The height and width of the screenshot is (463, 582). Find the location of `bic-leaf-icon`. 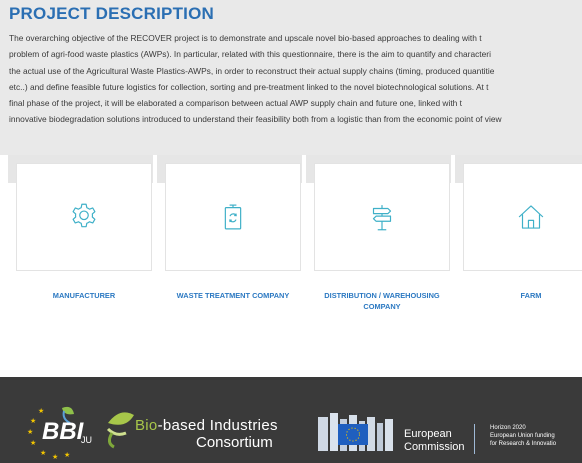

bic-leaf-icon is located at coordinates (120, 430).